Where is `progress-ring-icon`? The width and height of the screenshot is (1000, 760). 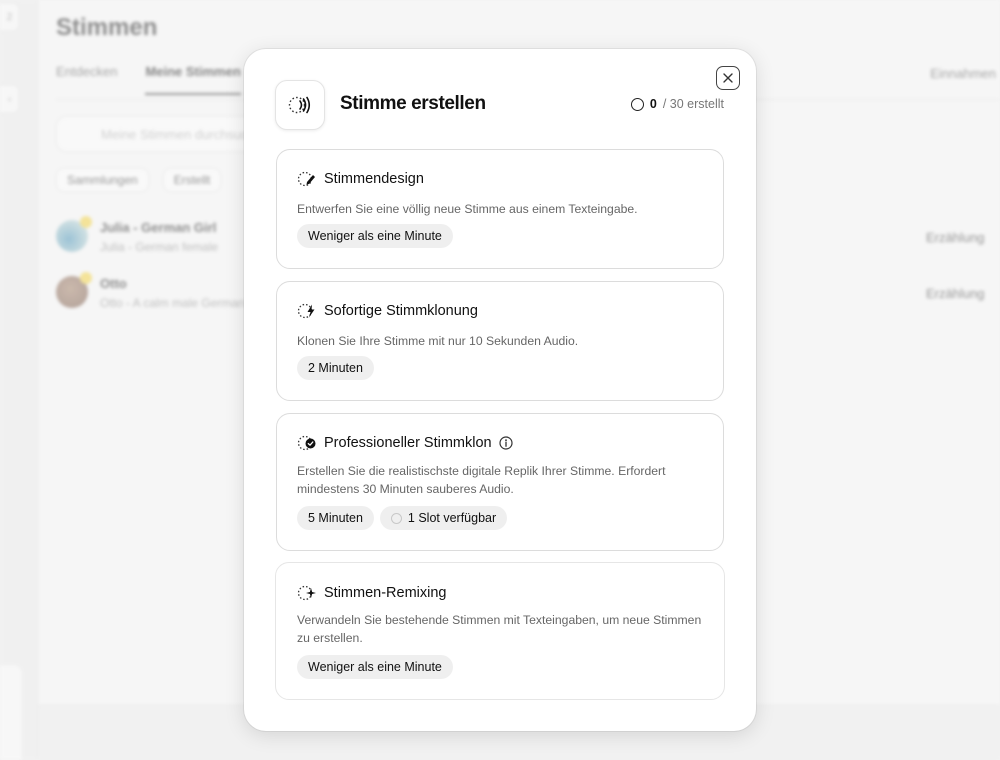 progress-ring-icon is located at coordinates (637, 104).